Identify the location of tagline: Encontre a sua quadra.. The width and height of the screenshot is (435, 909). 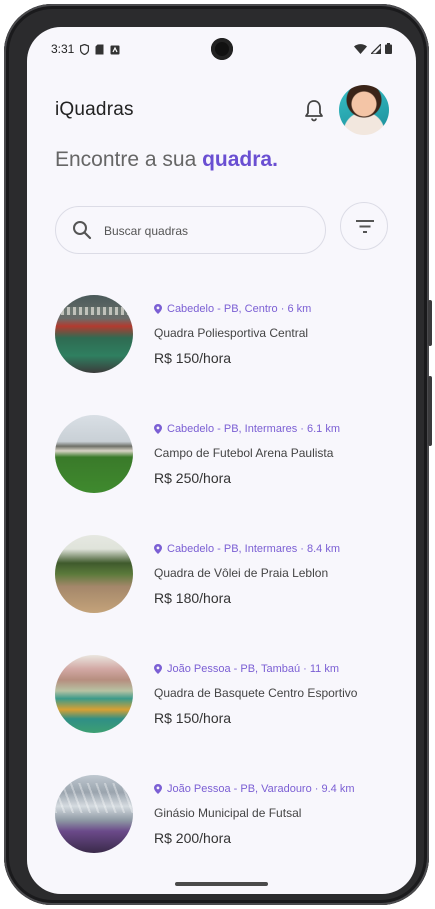
(166, 160).